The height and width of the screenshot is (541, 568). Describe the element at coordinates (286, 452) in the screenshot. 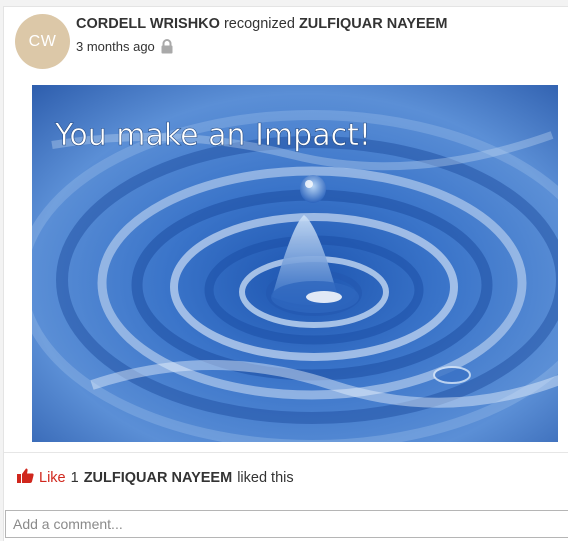

I see `divider` at that location.